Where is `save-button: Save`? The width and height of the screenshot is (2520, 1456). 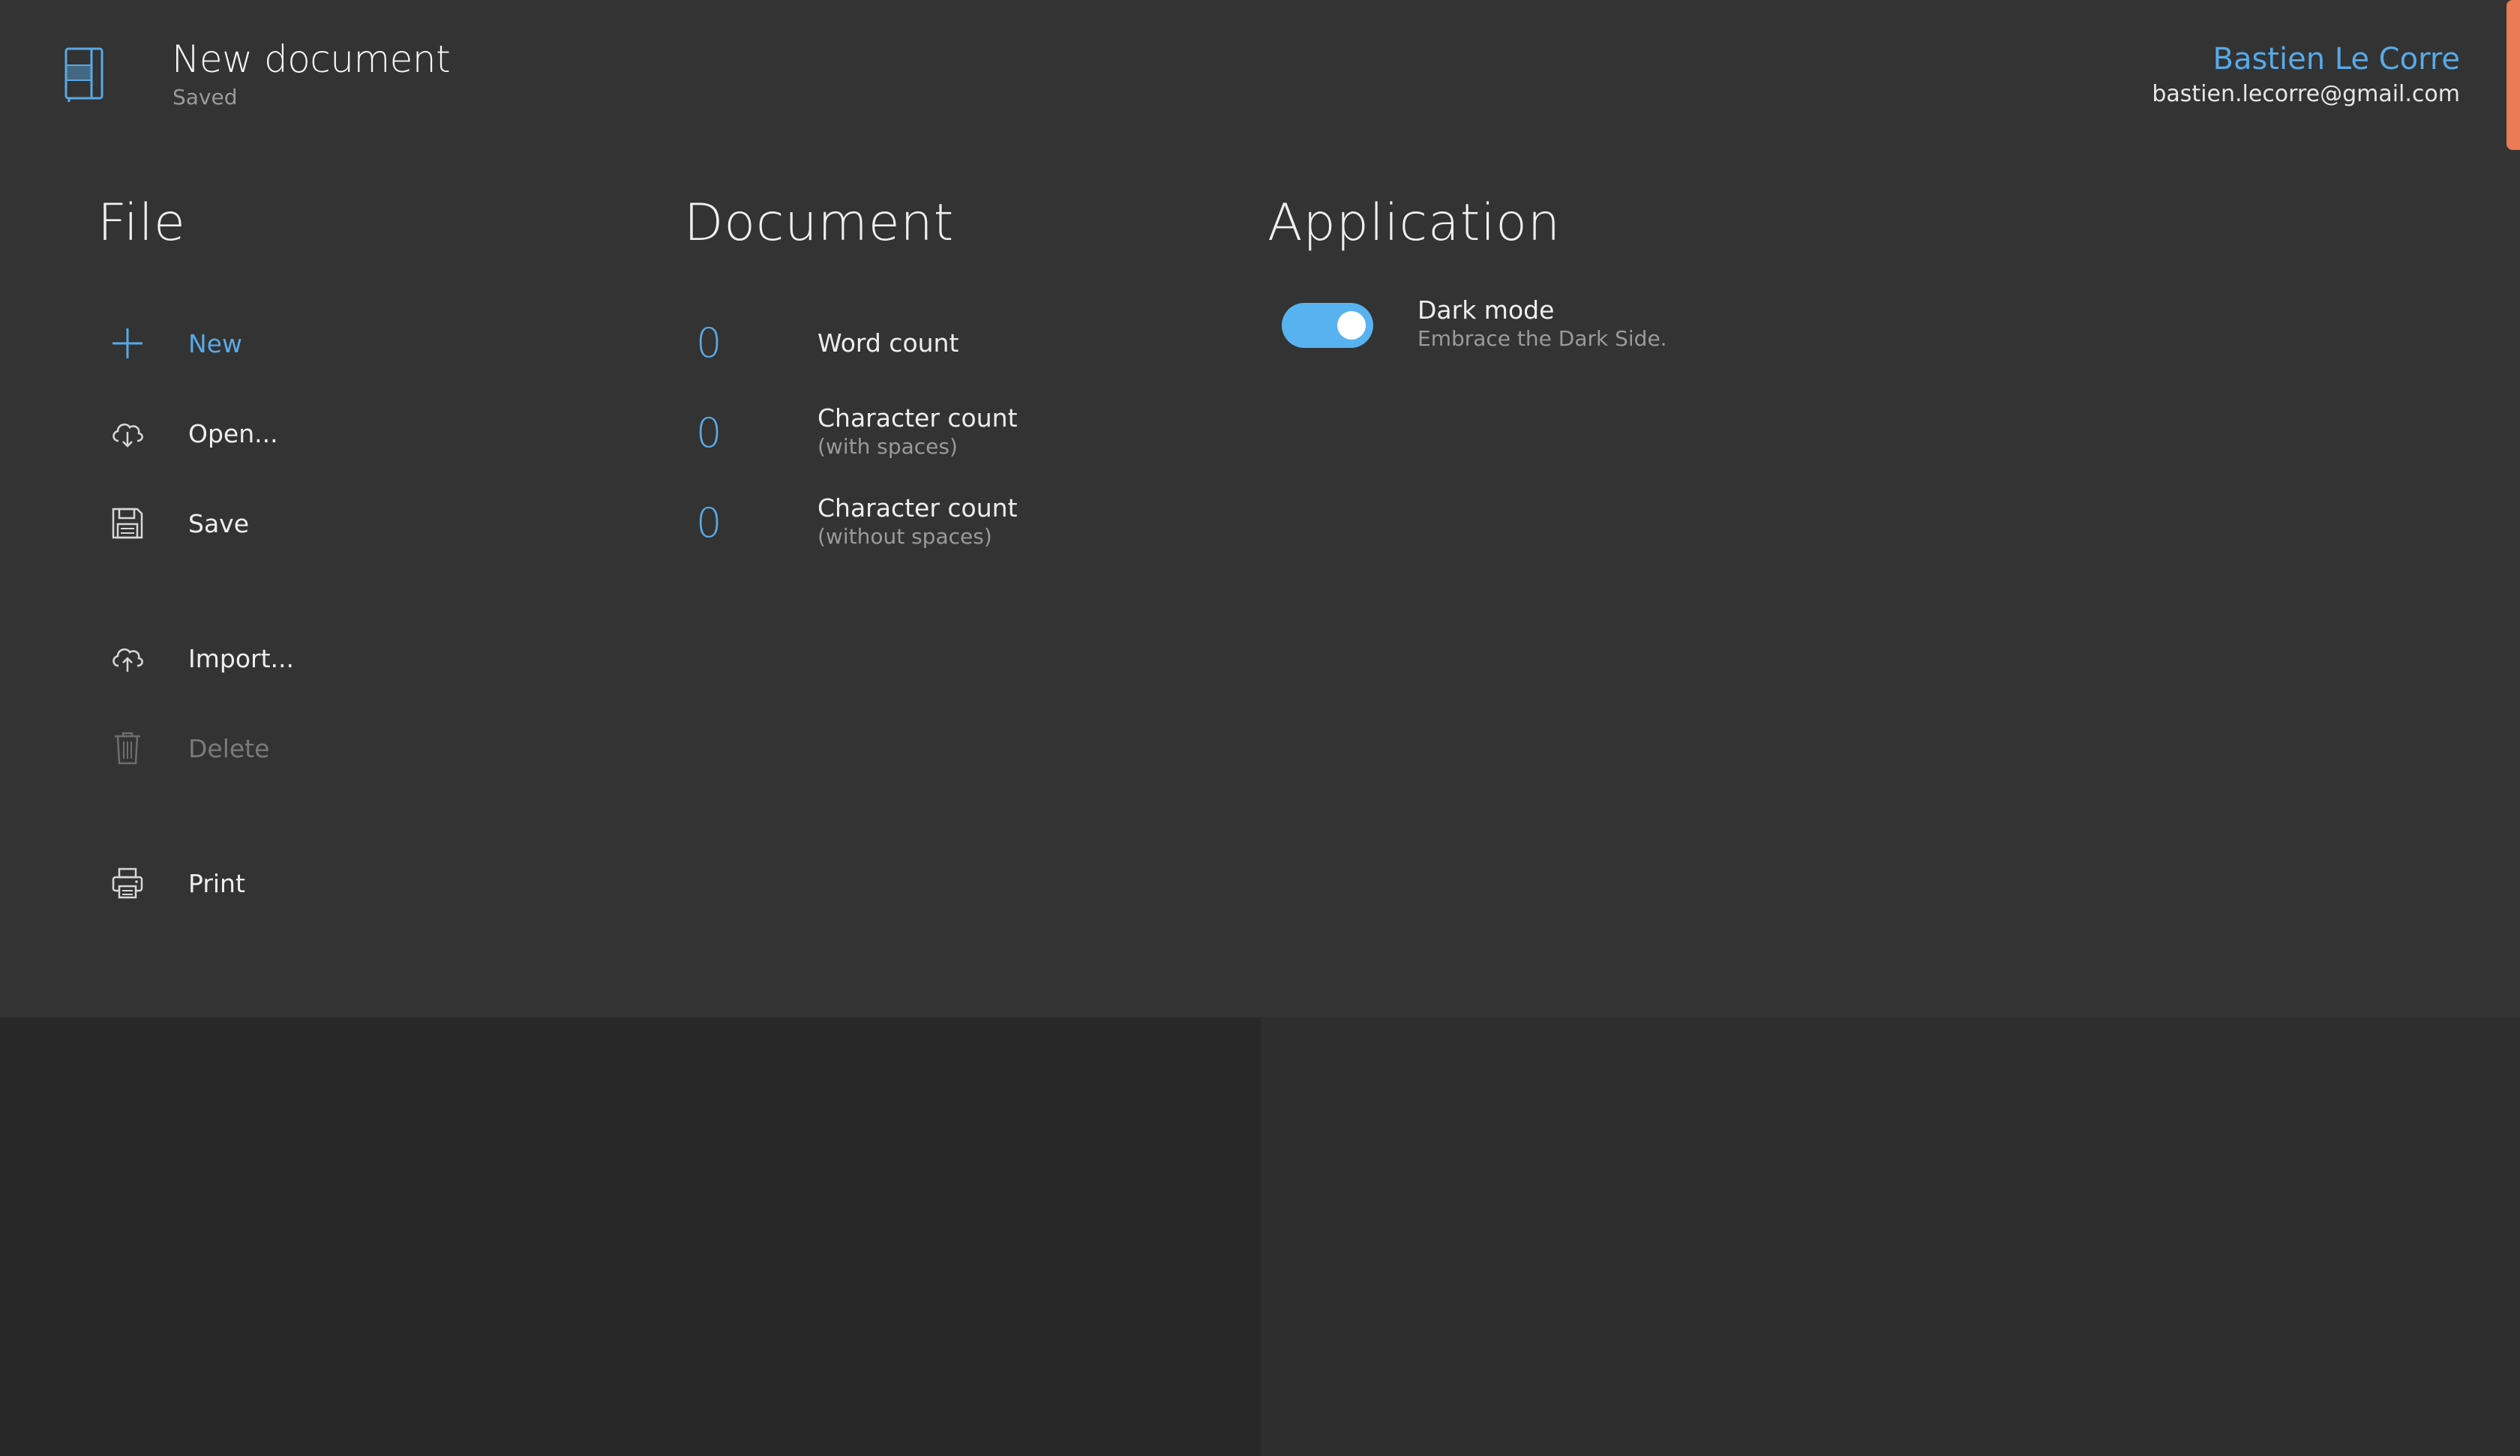 save-button: Save is located at coordinates (330, 523).